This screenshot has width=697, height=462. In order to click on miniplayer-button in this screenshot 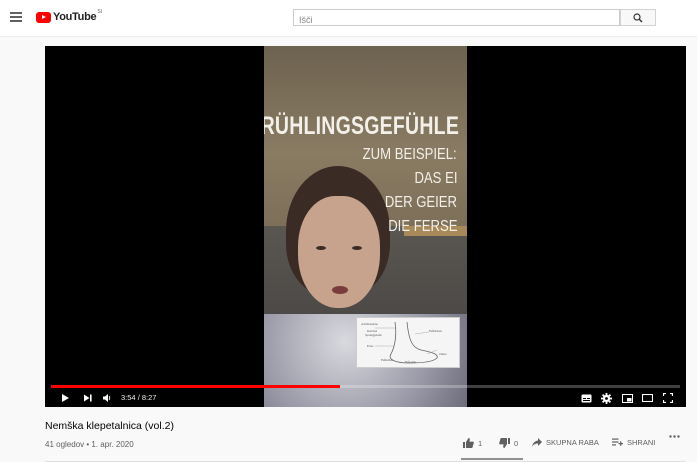, I will do `click(627, 398)`.